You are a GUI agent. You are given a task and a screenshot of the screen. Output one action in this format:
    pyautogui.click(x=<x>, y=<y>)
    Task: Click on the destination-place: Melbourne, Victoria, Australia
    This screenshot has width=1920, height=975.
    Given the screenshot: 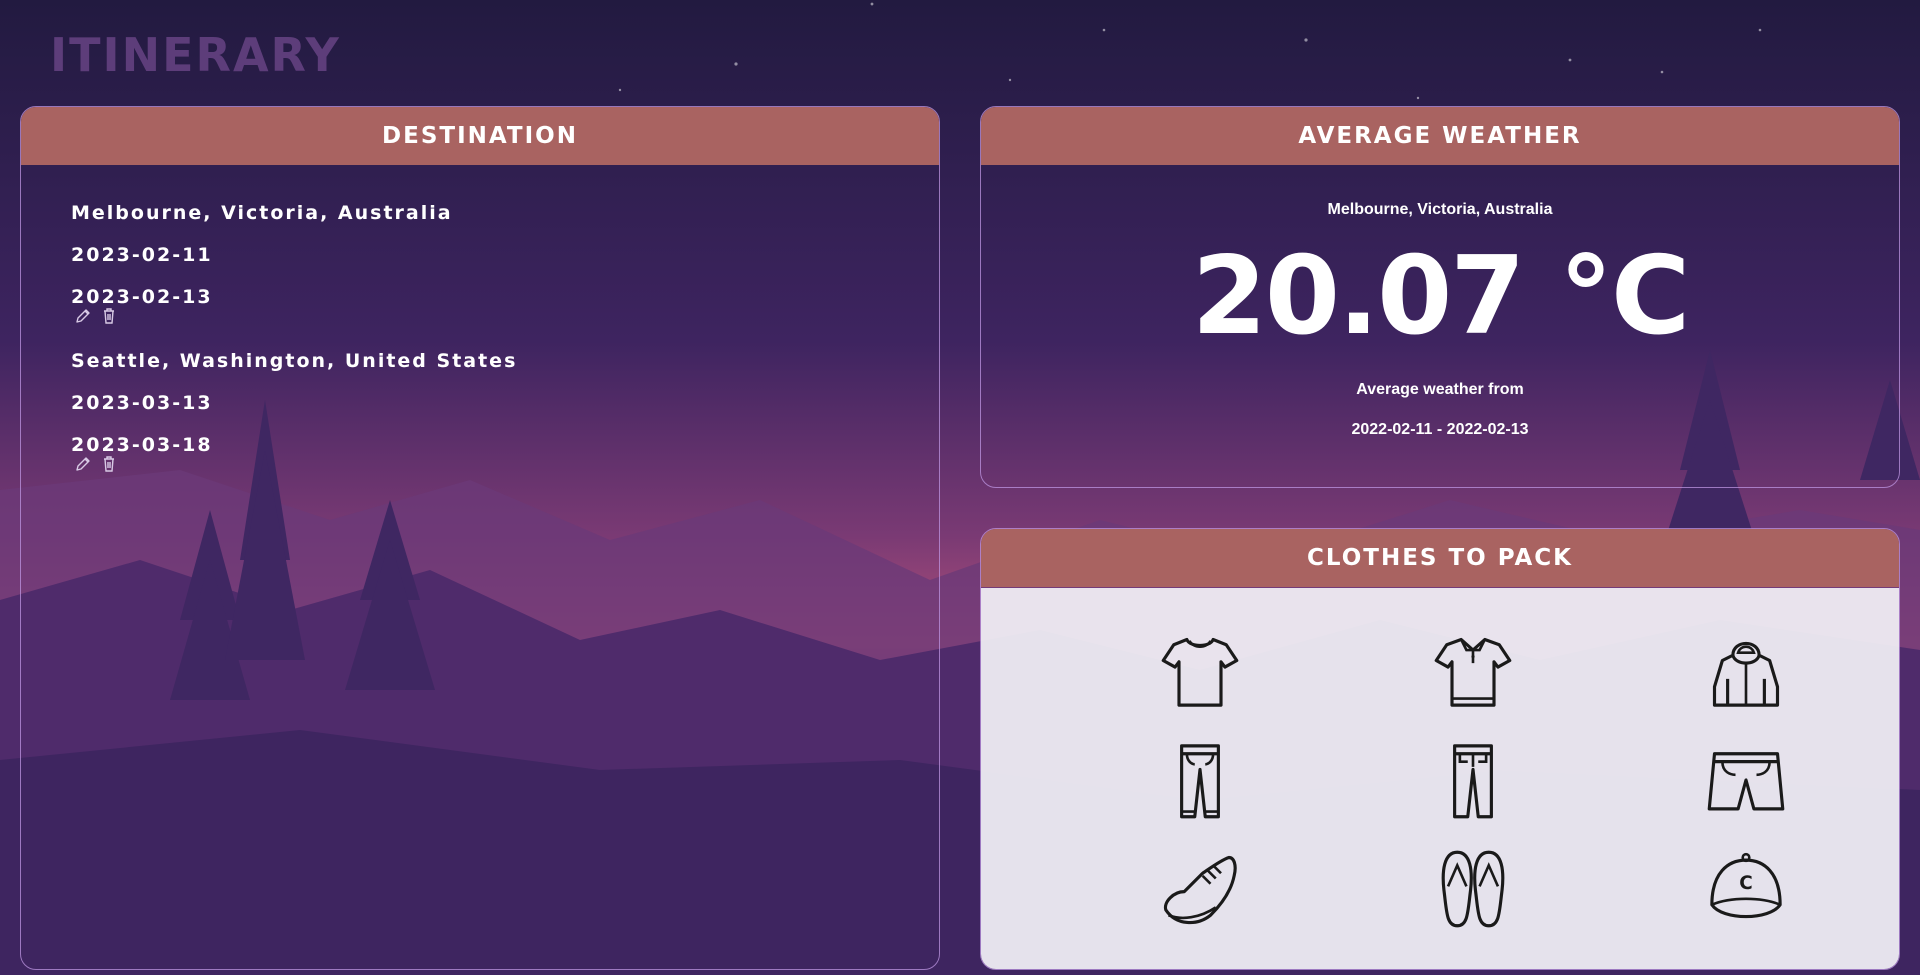 What is the action you would take?
    pyautogui.click(x=262, y=213)
    